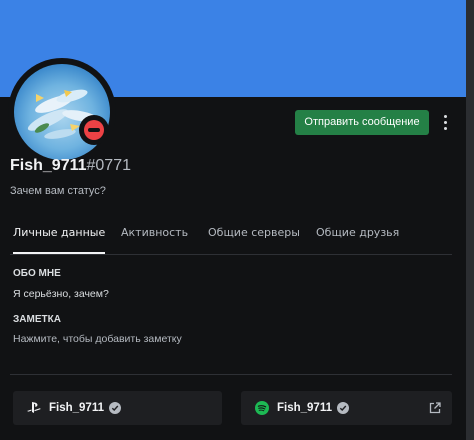  I want to click on tab-personal-info: Личные данные, so click(59, 239).